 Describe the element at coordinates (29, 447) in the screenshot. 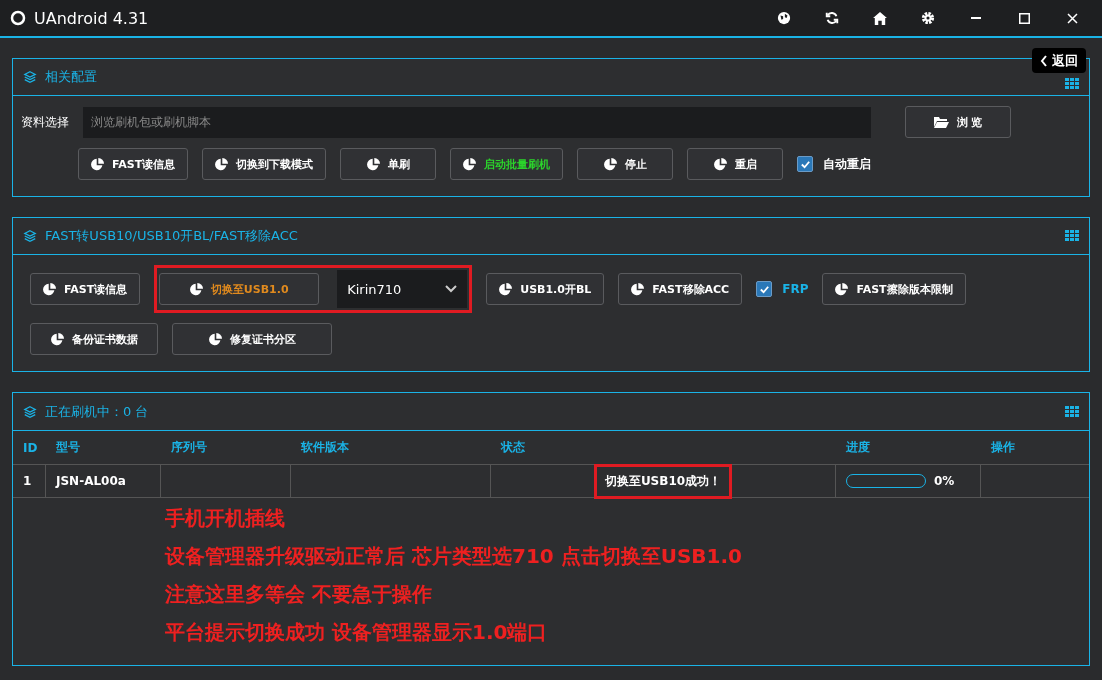

I see `column-header: ID` at that location.